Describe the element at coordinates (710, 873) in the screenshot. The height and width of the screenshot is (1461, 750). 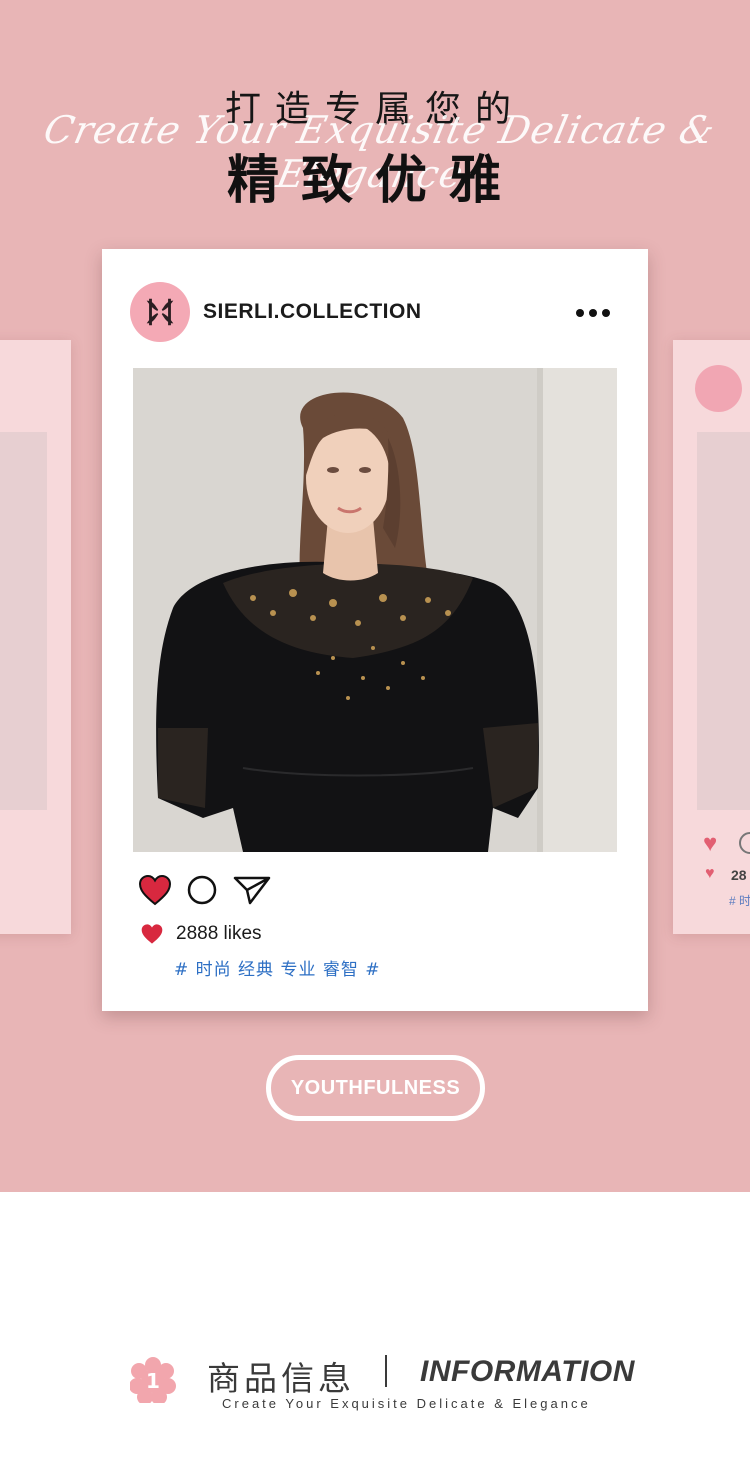
I see `small-heart-icon: ♥` at that location.